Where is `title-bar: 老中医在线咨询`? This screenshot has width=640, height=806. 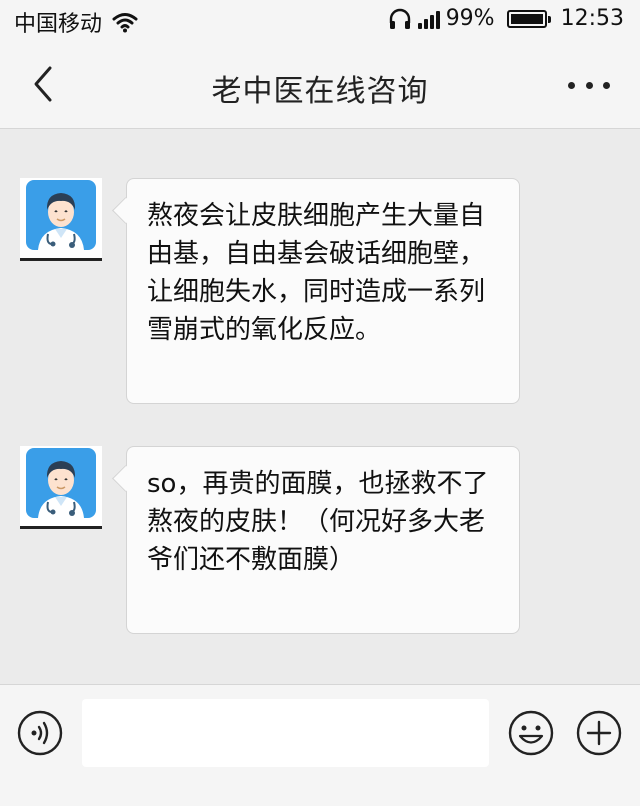 title-bar: 老中医在线咨询 is located at coordinates (320, 84).